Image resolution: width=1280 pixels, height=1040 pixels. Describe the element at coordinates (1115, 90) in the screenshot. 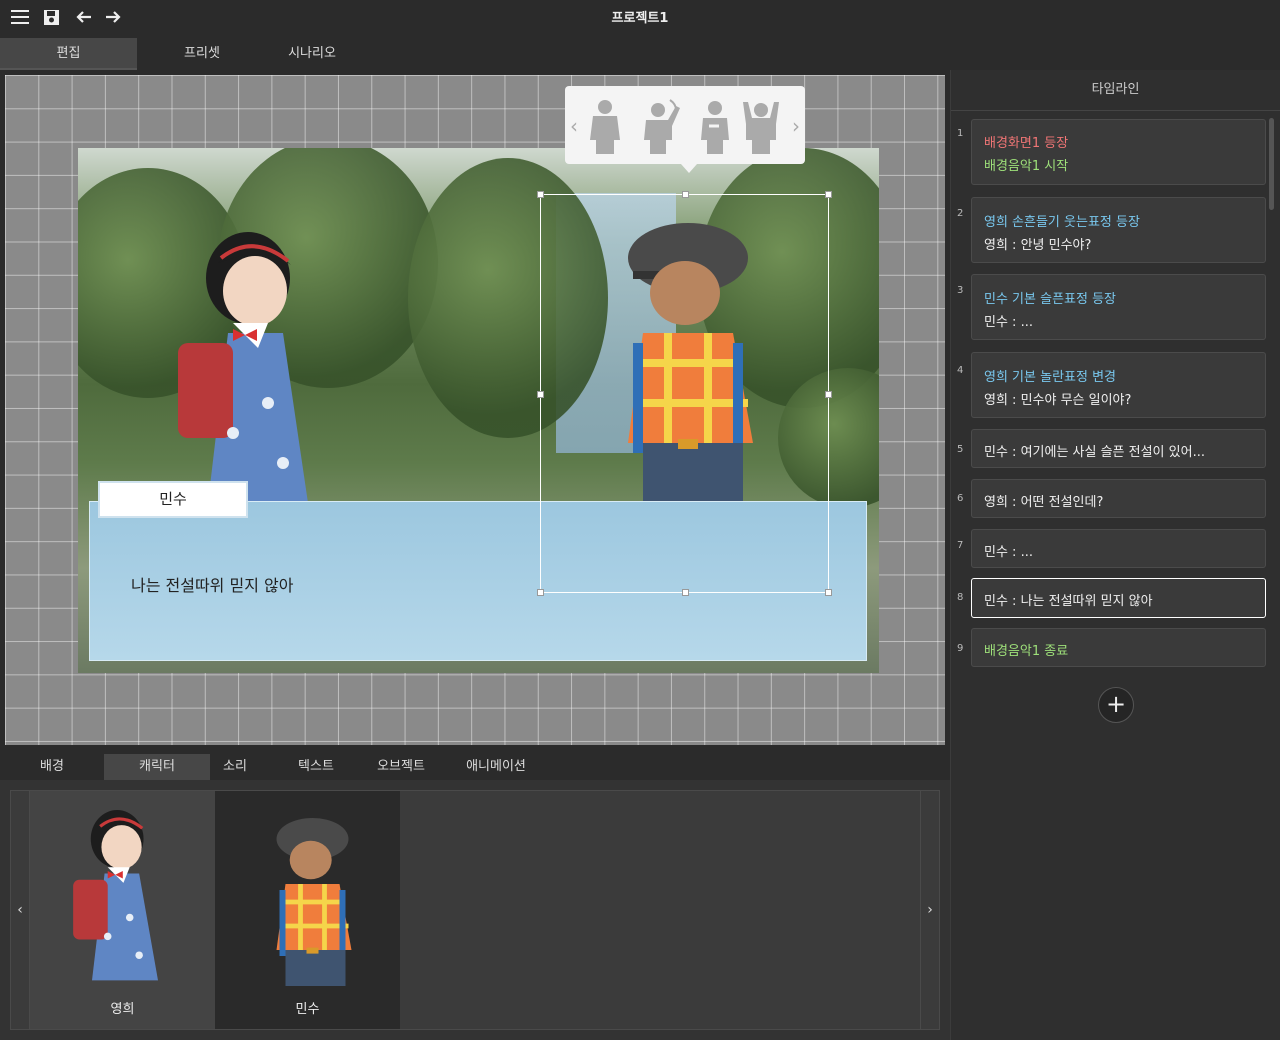

I see `timeline-title: 타임라인` at that location.